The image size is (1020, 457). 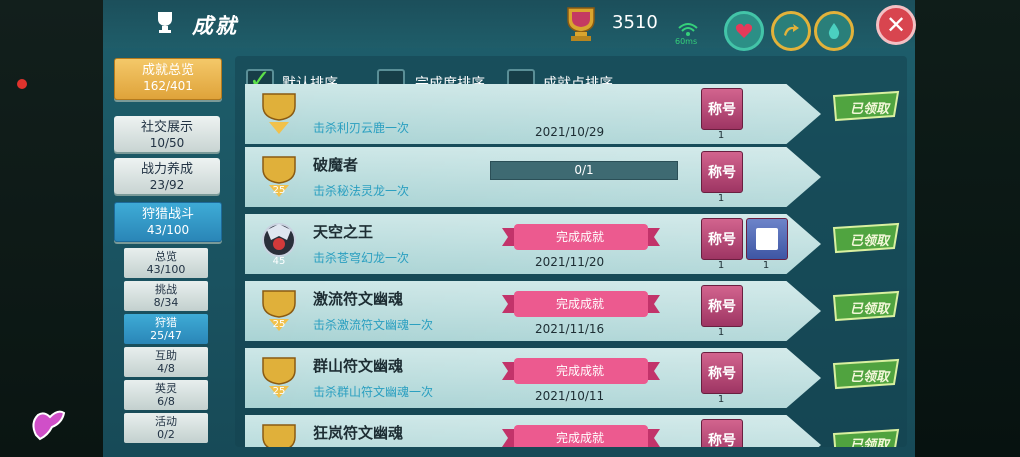 I want to click on sub-item-challenge: 挑战 8/34, so click(x=166, y=296).